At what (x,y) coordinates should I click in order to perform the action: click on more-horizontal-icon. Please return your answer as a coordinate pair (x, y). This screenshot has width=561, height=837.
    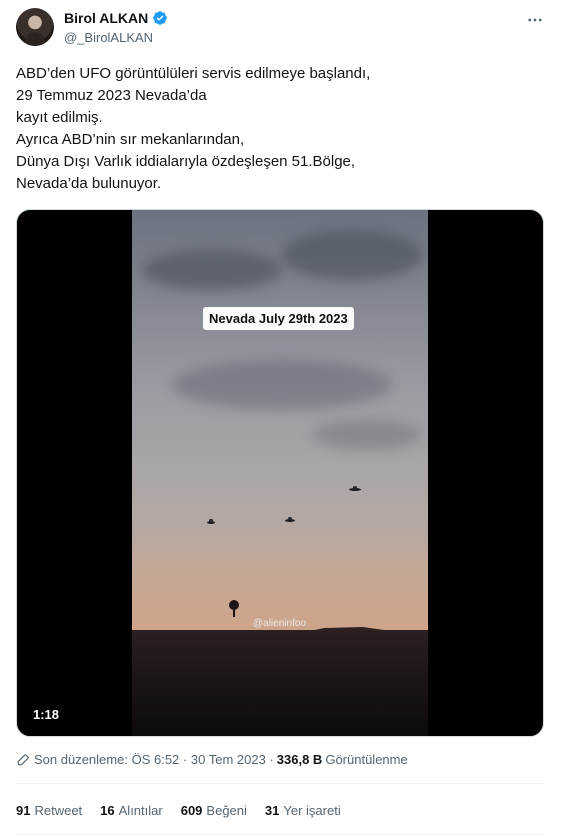
    Looking at the image, I should click on (535, 20).